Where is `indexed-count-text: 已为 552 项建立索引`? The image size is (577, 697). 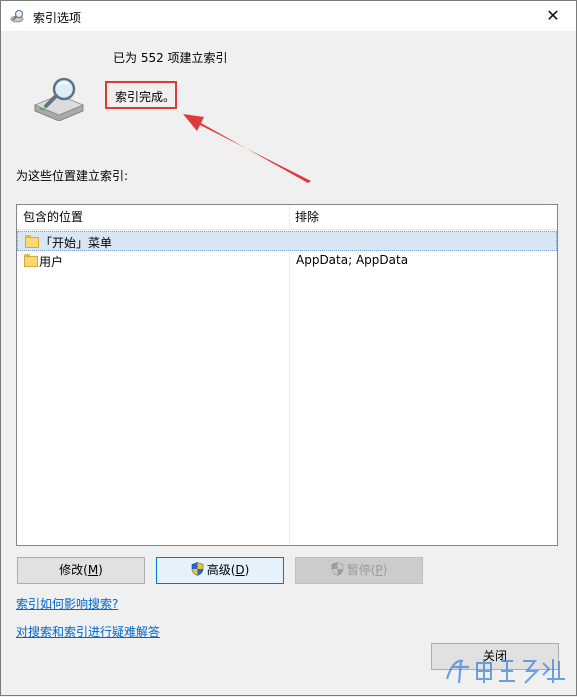 indexed-count-text: 已为 552 项建立索引 is located at coordinates (170, 58).